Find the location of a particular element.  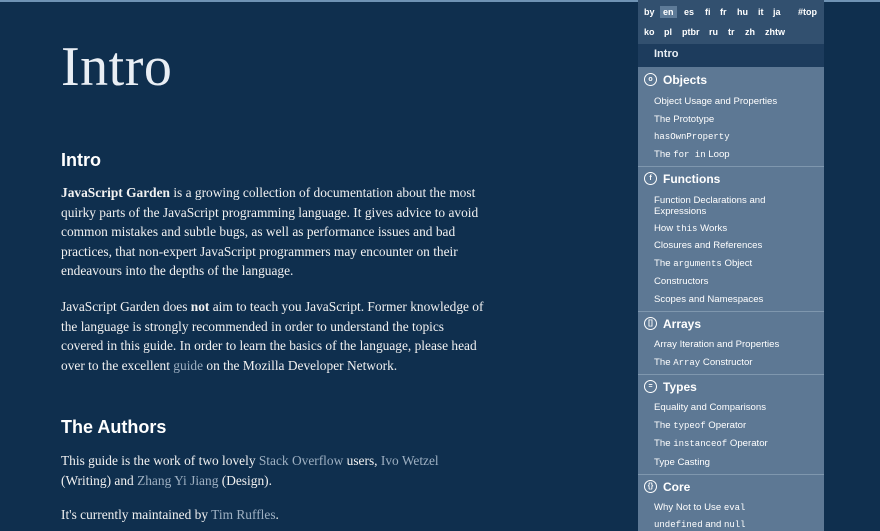

nav-typeof: The typeof Operator is located at coordinates (735, 426).